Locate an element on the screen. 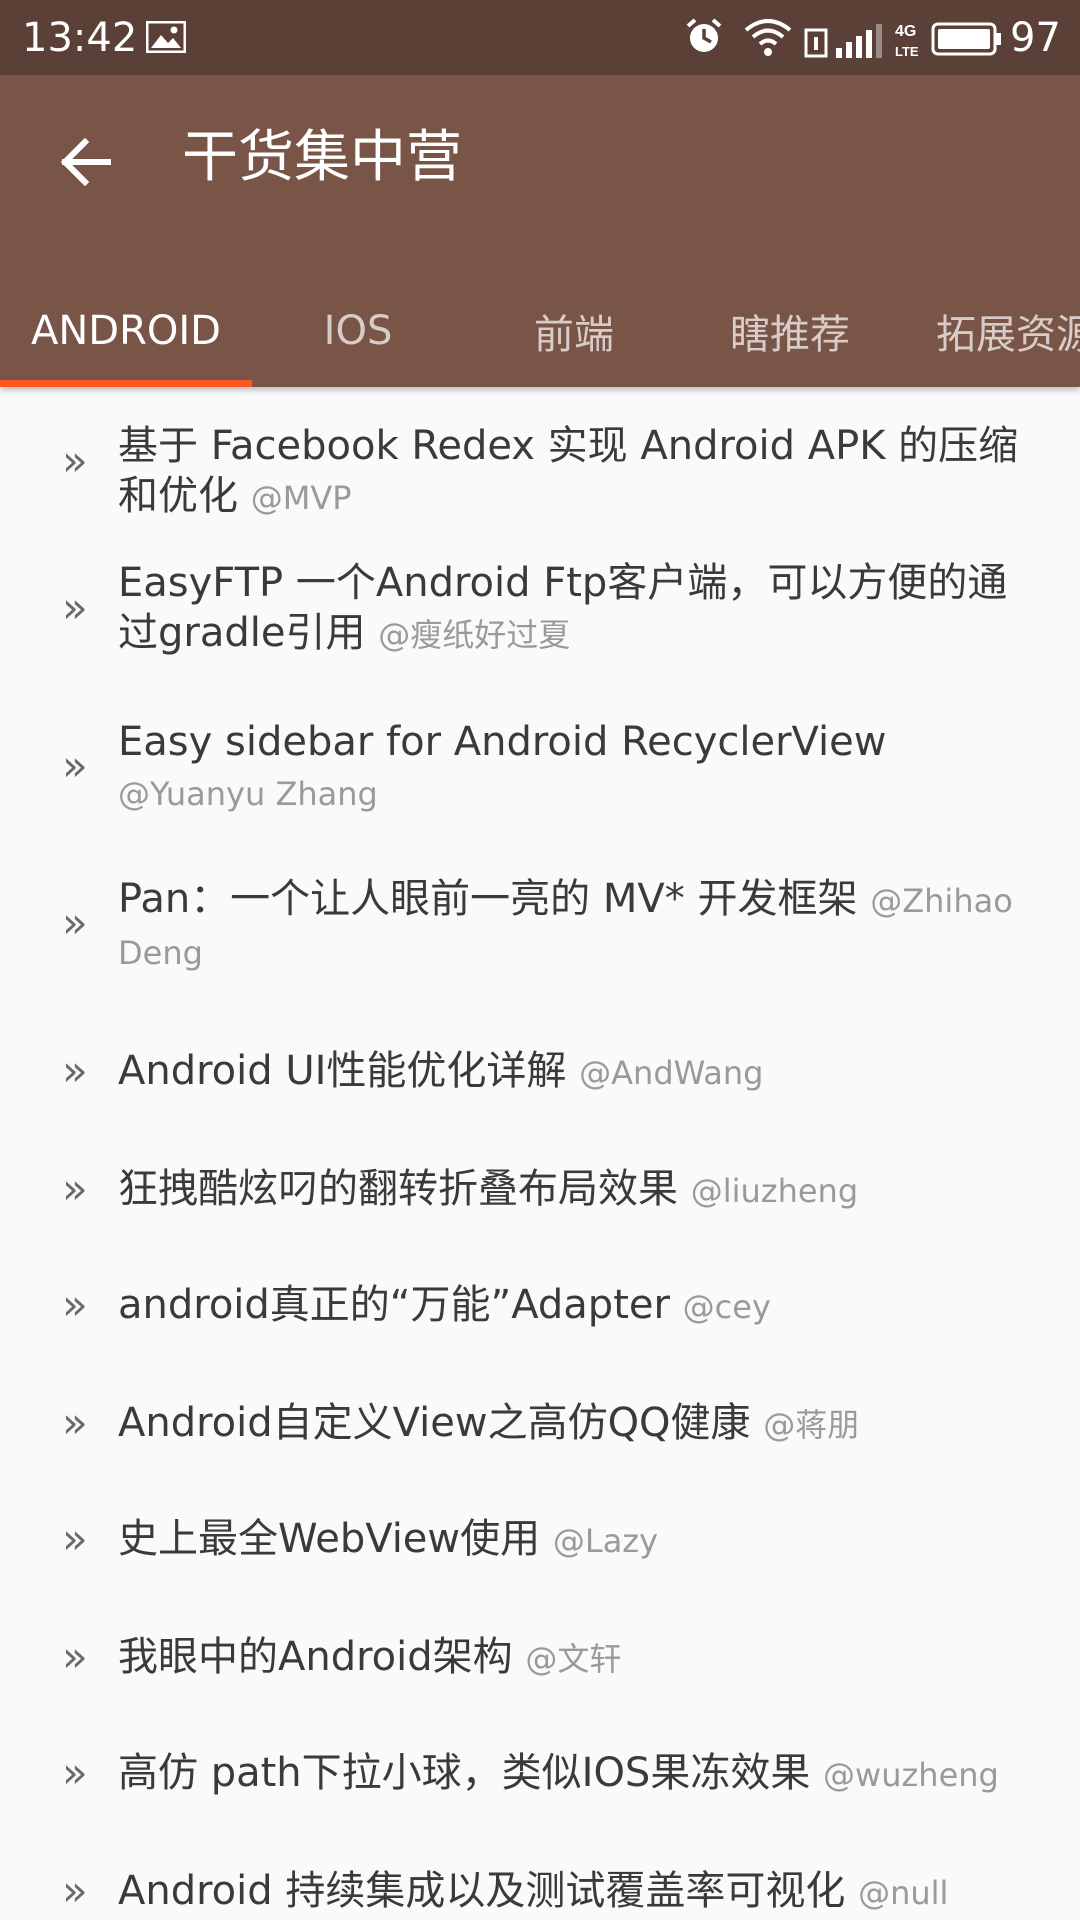 This screenshot has width=1080, height=1920. item-author: @Yuanyu Zhang is located at coordinates (248, 794).